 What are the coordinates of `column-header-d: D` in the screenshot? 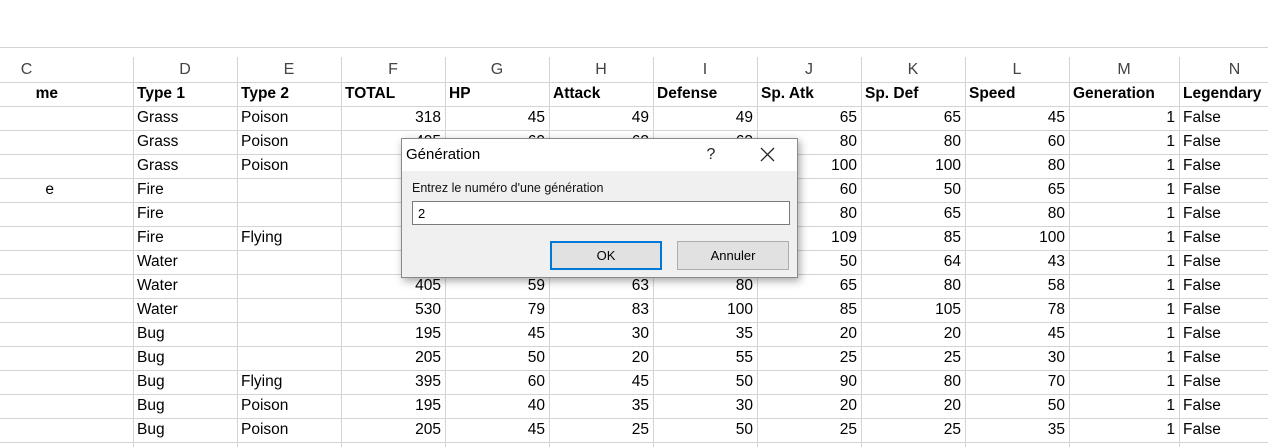 It's located at (185, 69).